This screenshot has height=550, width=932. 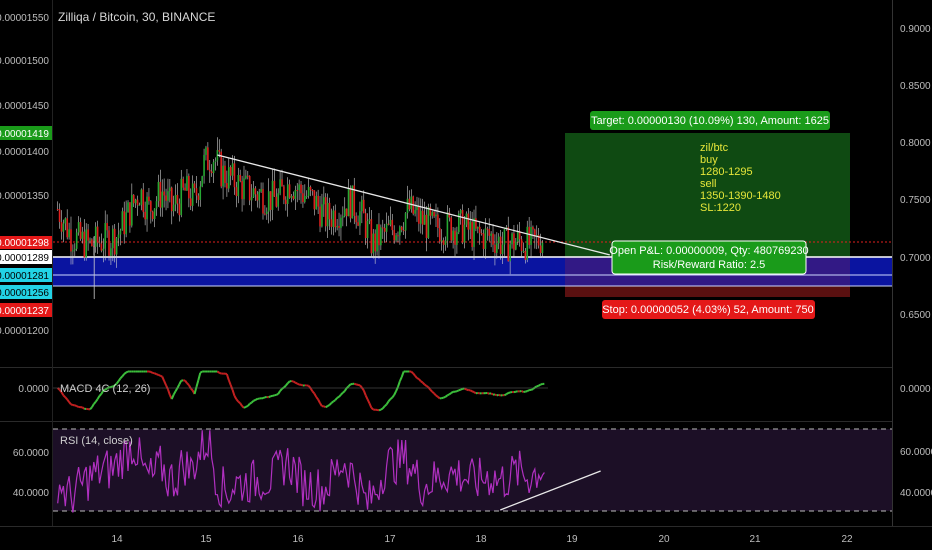 What do you see at coordinates (572, 539) in the screenshot?
I see `x-tick: 19` at bounding box center [572, 539].